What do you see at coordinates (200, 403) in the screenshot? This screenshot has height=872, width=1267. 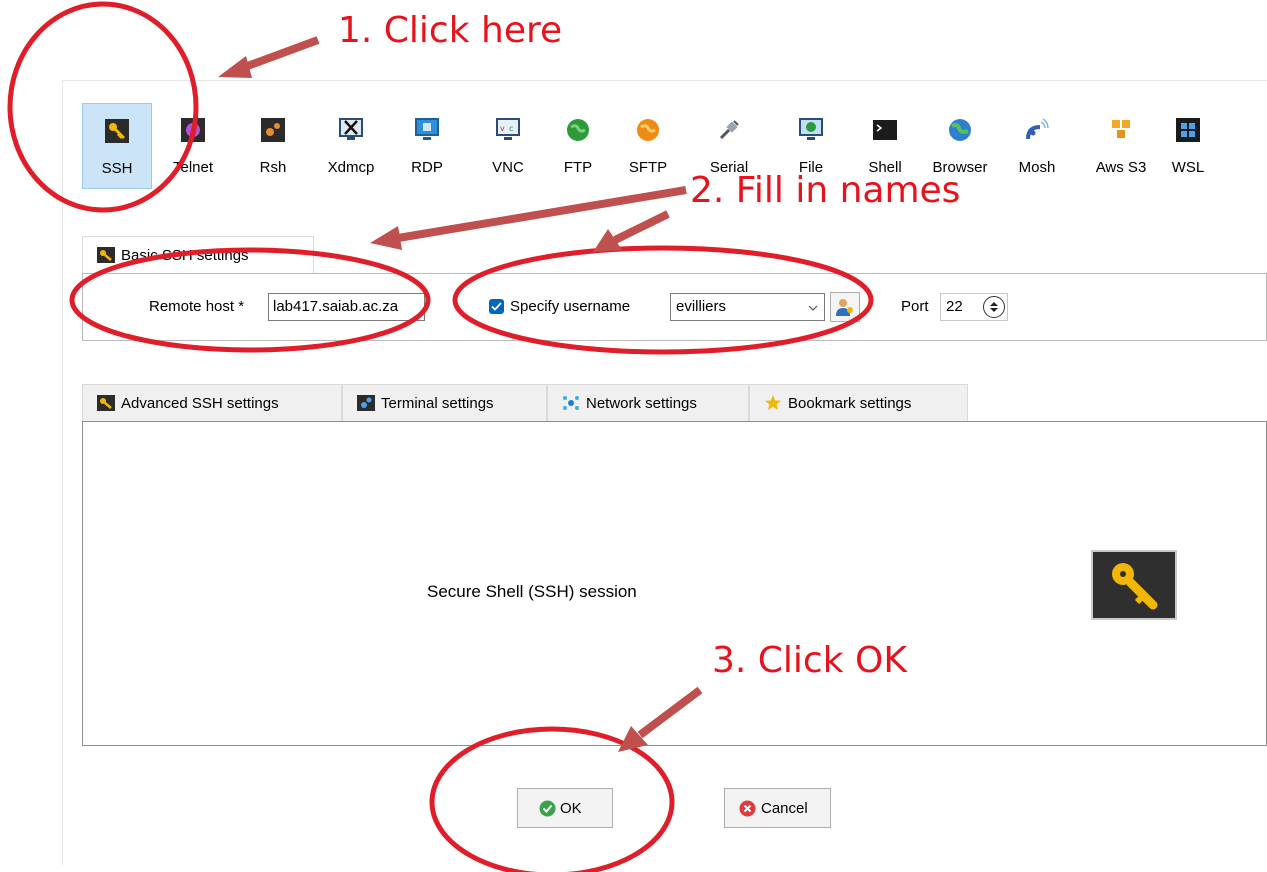 I see `tab-label: Advanced SSH settings` at bounding box center [200, 403].